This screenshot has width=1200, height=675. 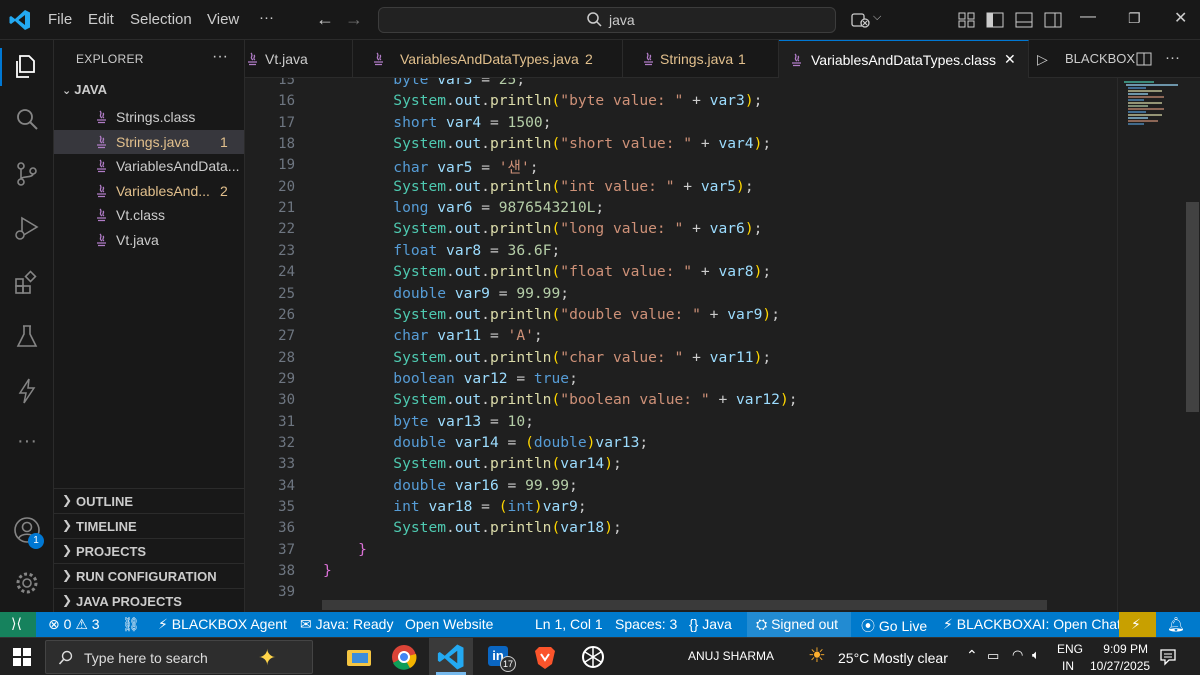 I want to click on editor-more-icon: ···, so click(x=1172, y=57).